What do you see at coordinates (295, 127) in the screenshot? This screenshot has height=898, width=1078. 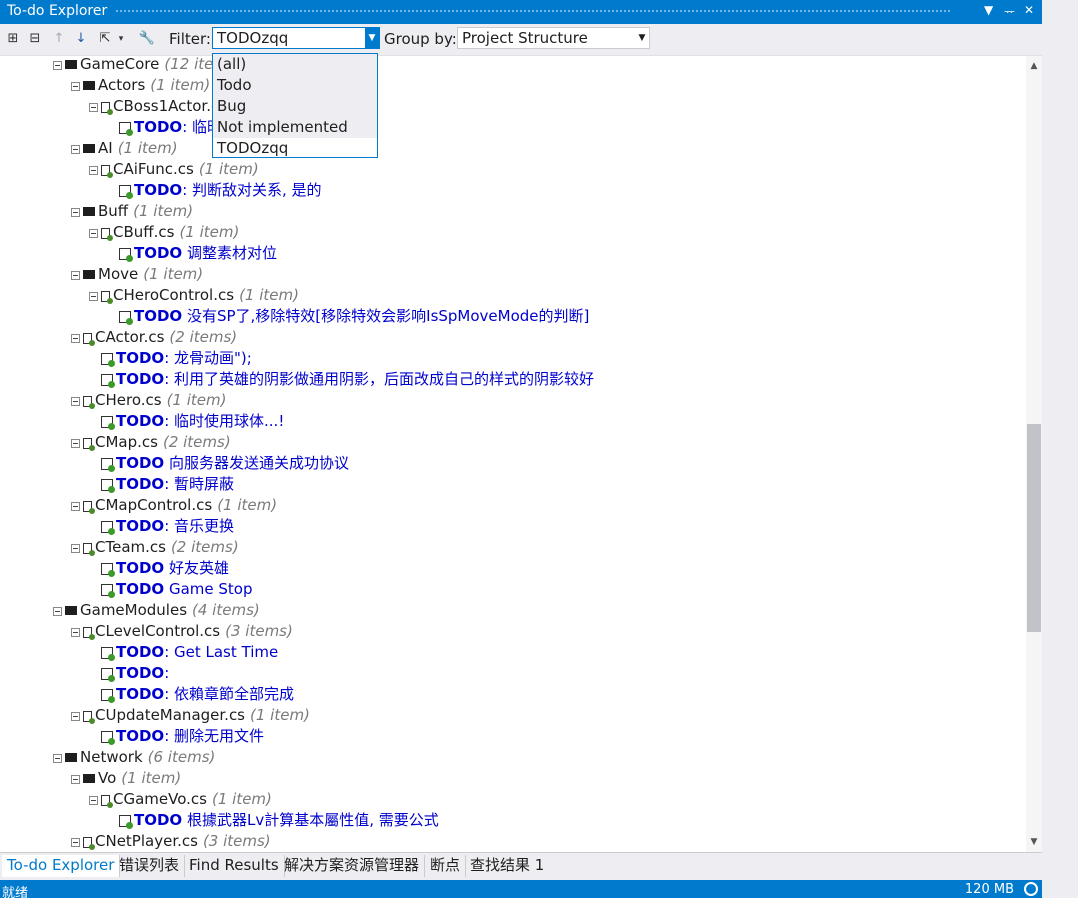 I see `filter-option: Not implemented` at bounding box center [295, 127].